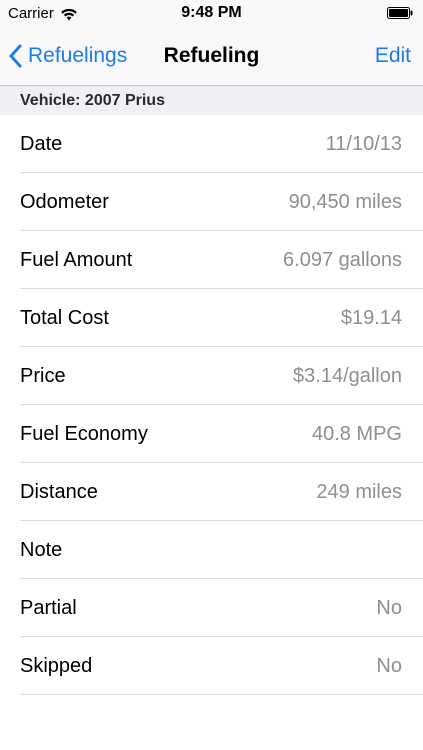 The width and height of the screenshot is (423, 750). What do you see at coordinates (356, 434) in the screenshot?
I see `row-value: 40.8 MPG` at bounding box center [356, 434].